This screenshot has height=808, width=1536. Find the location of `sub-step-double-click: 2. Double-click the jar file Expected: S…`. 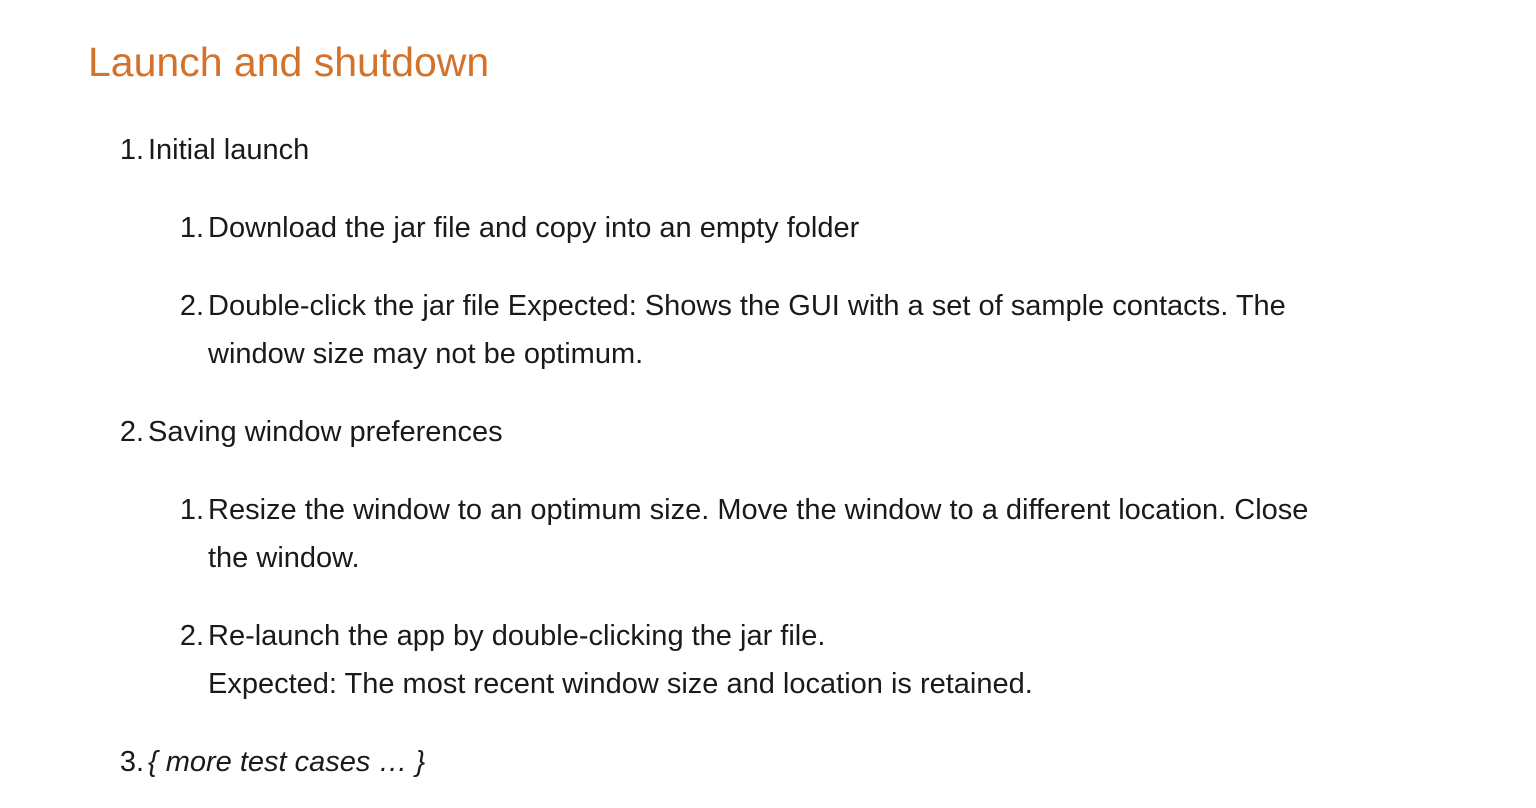

sub-step-double-click: 2. Double-click the jar file Expected: S… is located at coordinates (733, 330).